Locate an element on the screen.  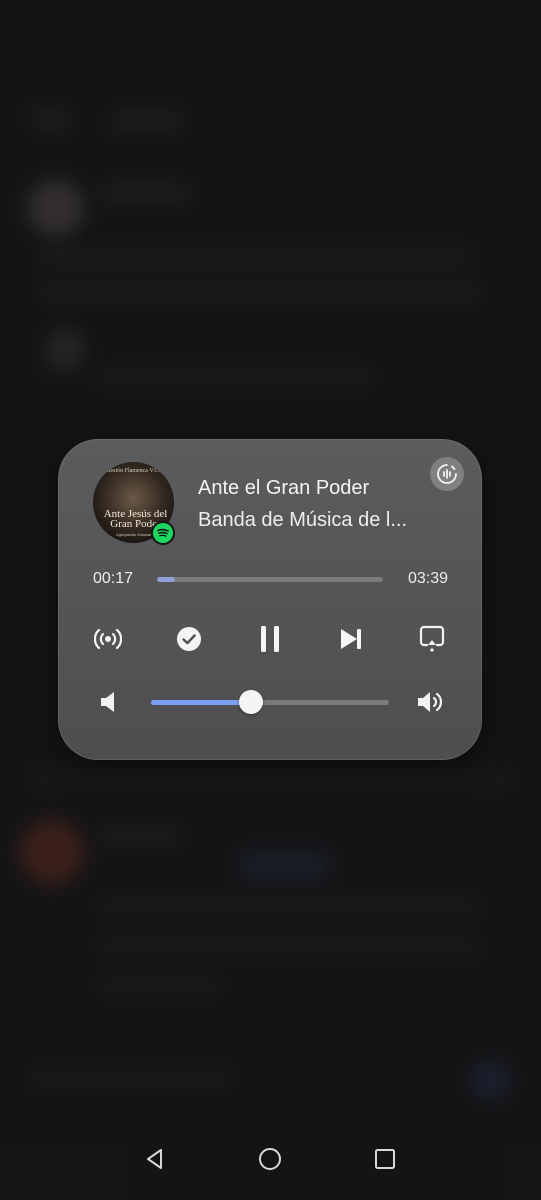
elapsed-time: 00:17 is located at coordinates (113, 578).